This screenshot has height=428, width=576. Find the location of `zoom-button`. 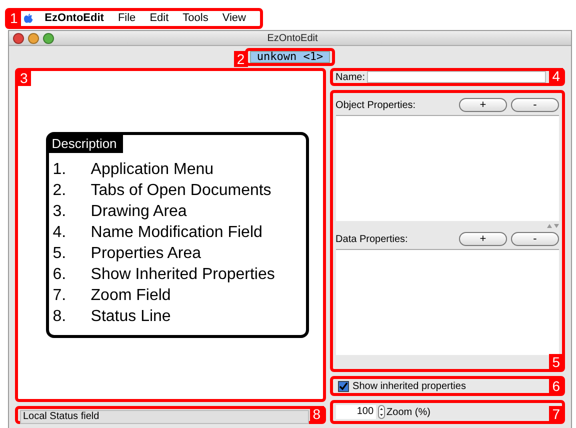

zoom-button is located at coordinates (48, 38).